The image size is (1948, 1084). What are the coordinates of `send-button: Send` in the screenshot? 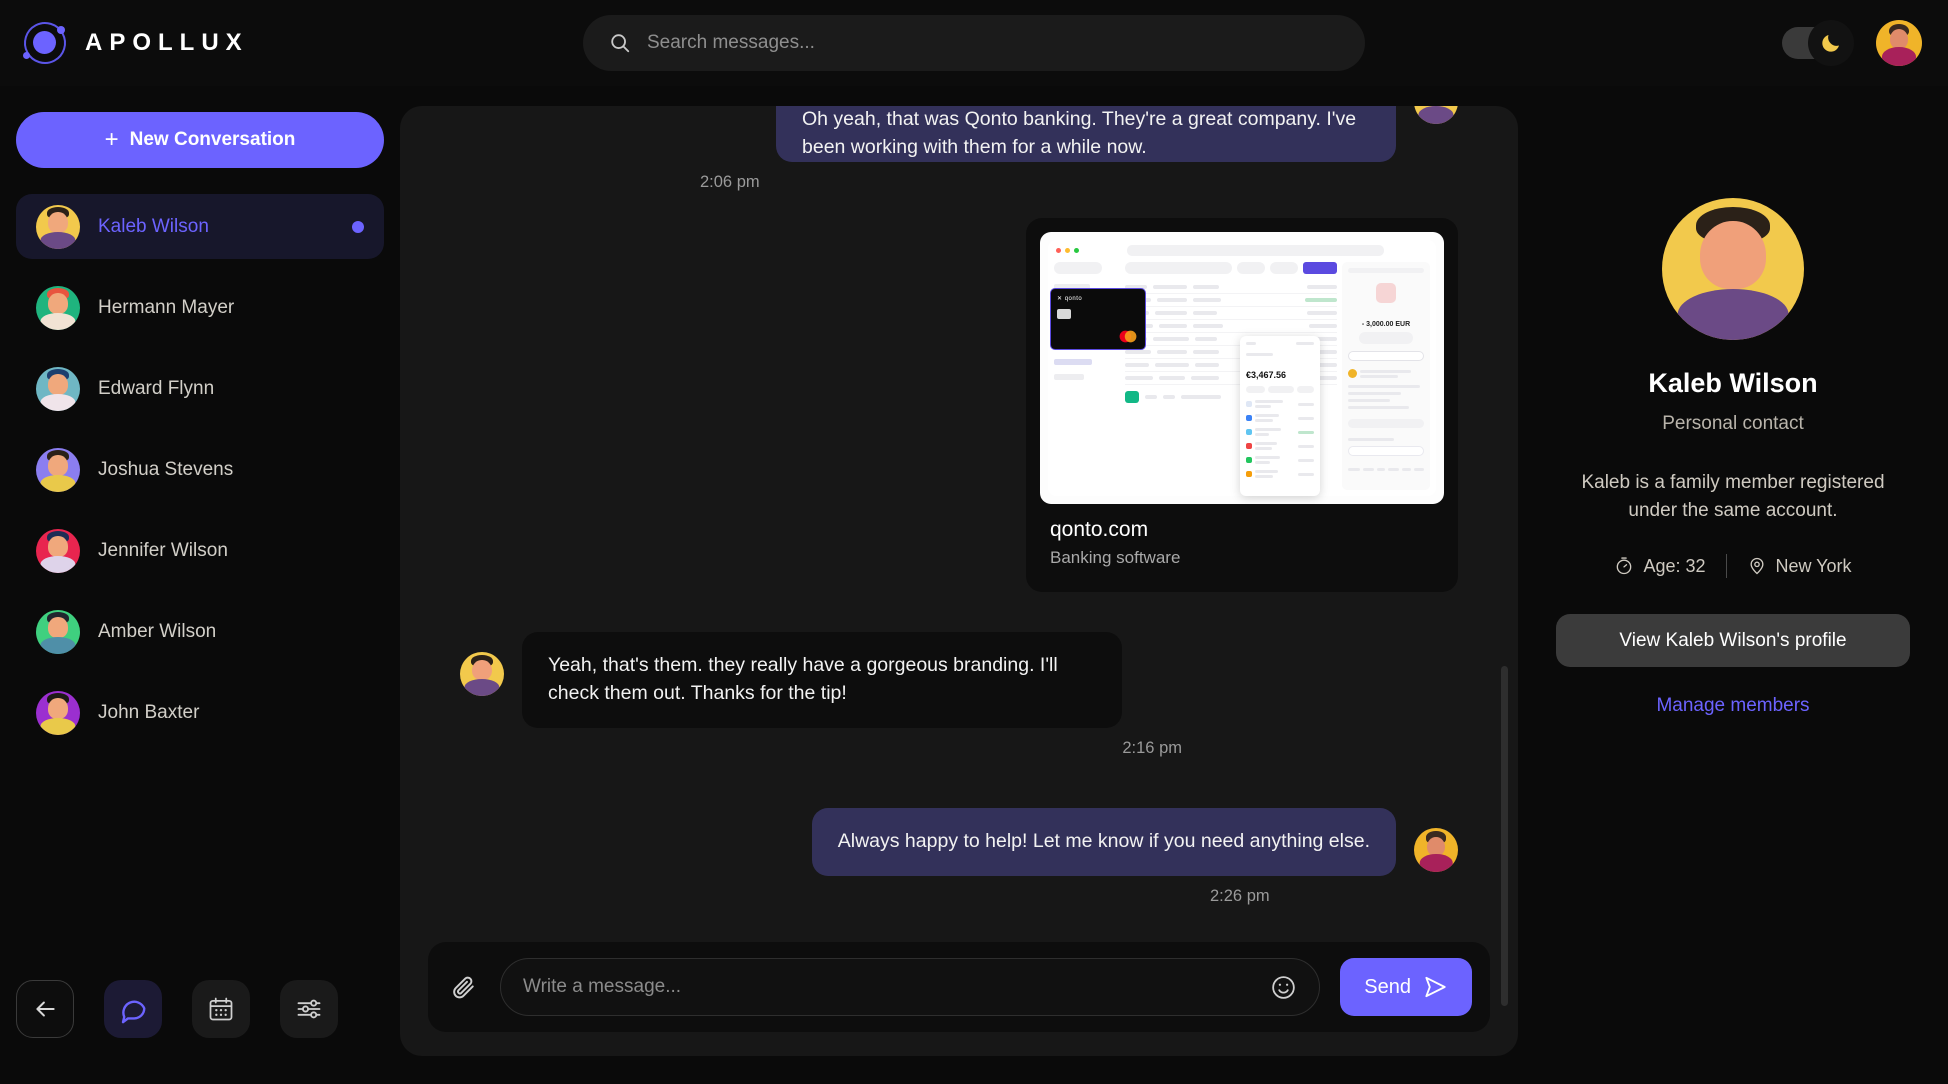 It's located at (1406, 987).